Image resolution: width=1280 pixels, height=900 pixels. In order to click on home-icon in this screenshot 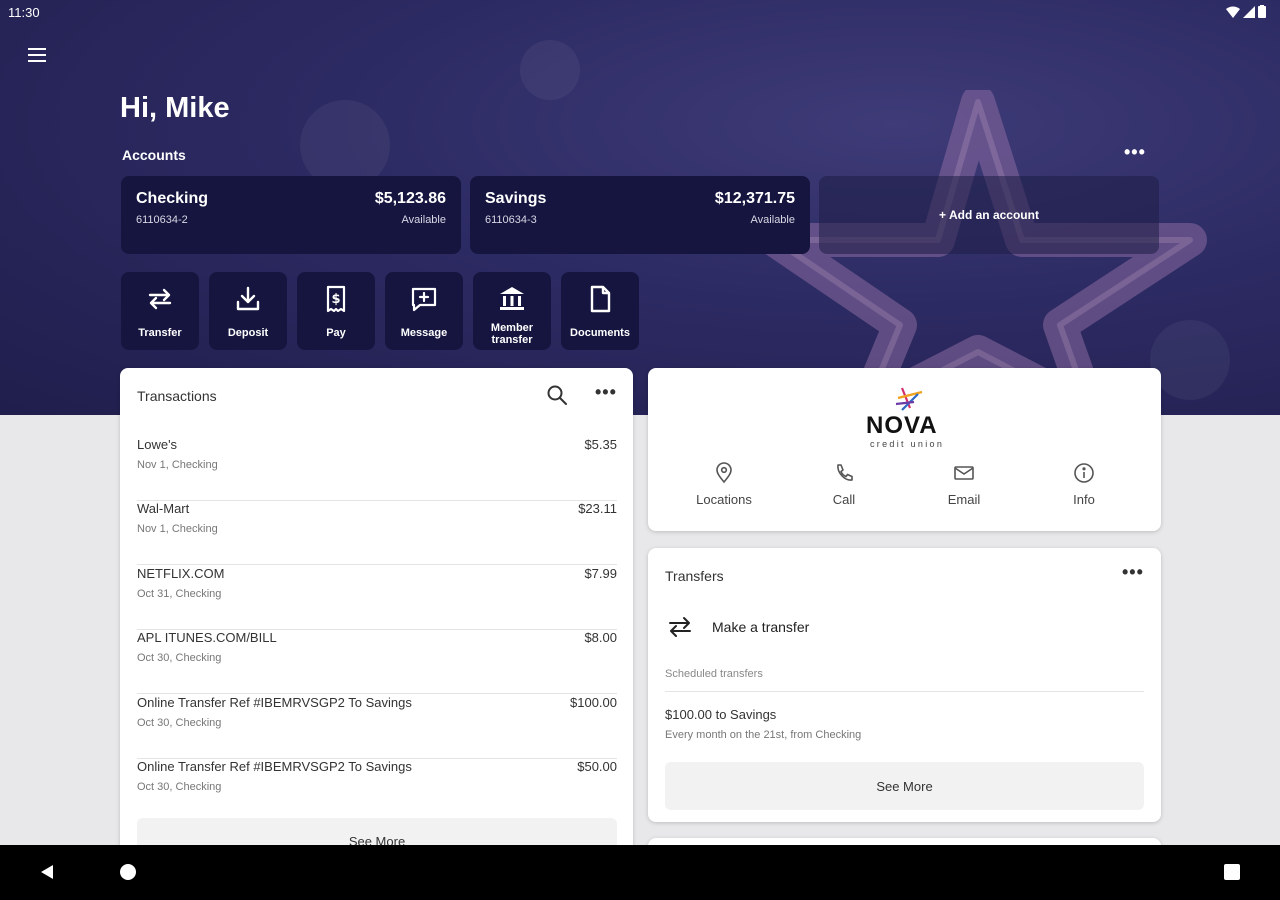, I will do `click(128, 872)`.